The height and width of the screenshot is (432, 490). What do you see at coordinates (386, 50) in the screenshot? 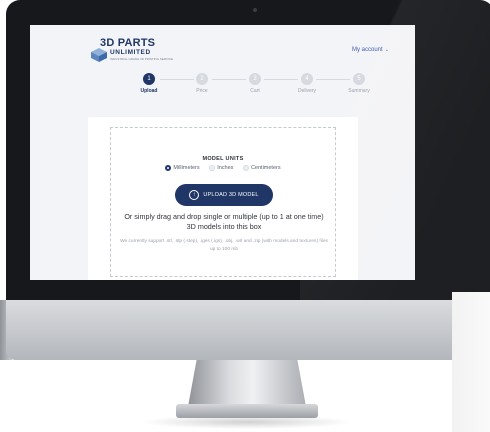
I see `chevron-down-icon: ⌄` at bounding box center [386, 50].